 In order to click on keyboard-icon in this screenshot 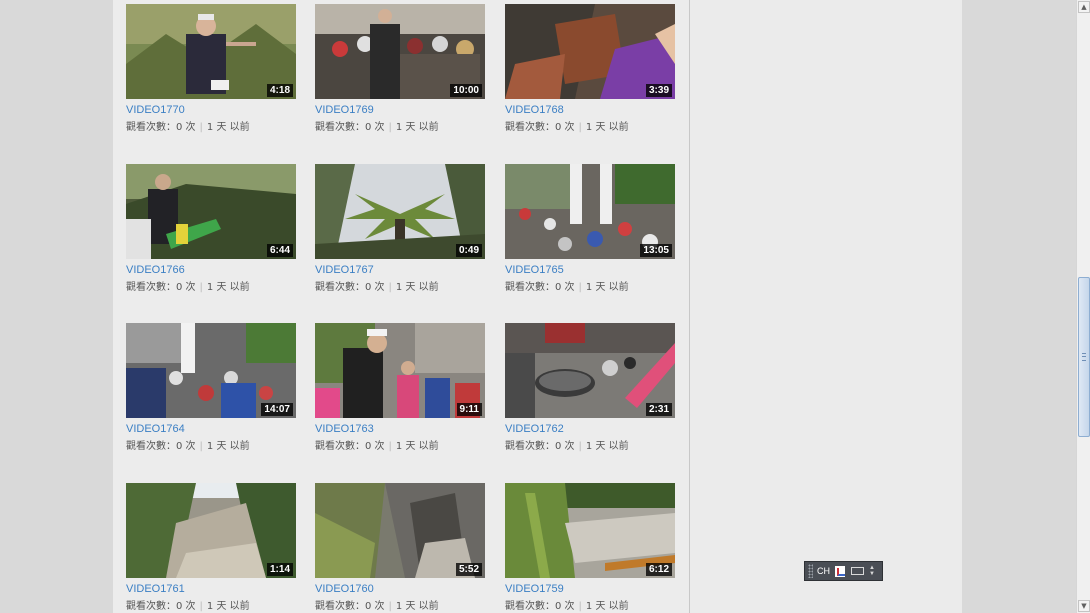, I will do `click(857, 571)`.